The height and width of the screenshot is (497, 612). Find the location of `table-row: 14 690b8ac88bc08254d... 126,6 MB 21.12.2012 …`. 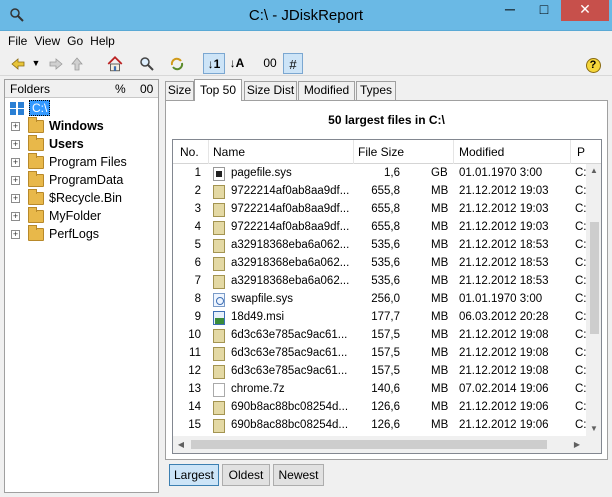

table-row: 14 690b8ac88bc08254d... 126,6 MB 21.12.2012 … is located at coordinates (380, 408).